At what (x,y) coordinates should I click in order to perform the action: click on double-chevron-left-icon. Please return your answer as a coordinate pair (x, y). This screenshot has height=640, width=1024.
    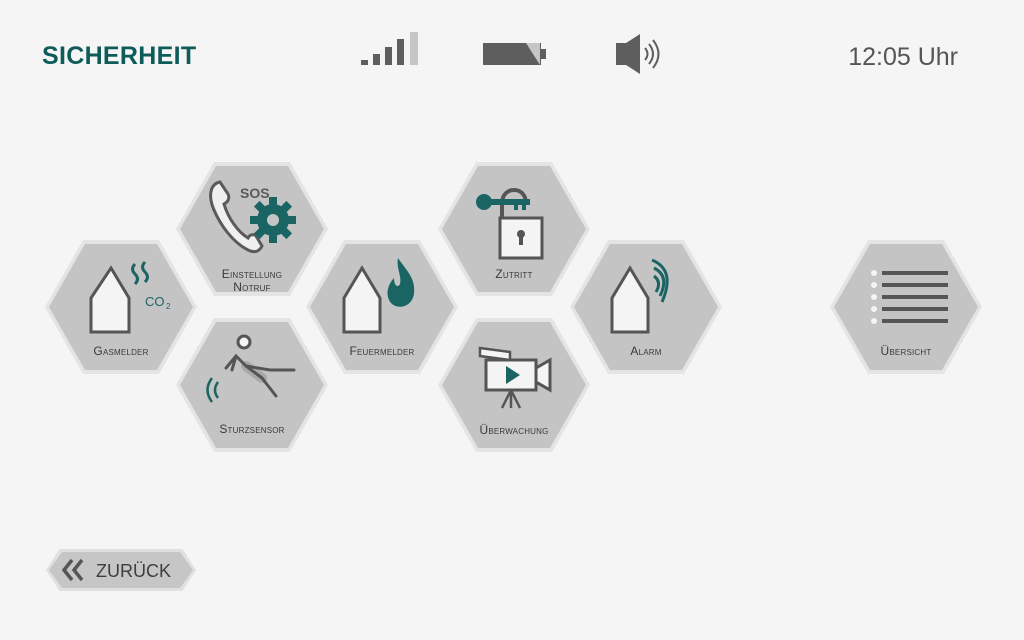
    Looking at the image, I should click on (72, 570).